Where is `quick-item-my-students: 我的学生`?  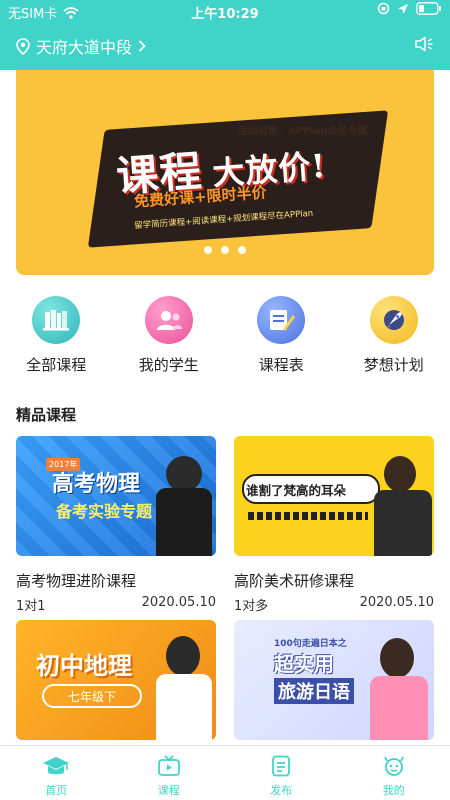
quick-item-my-students: 我的学生 is located at coordinates (169, 335).